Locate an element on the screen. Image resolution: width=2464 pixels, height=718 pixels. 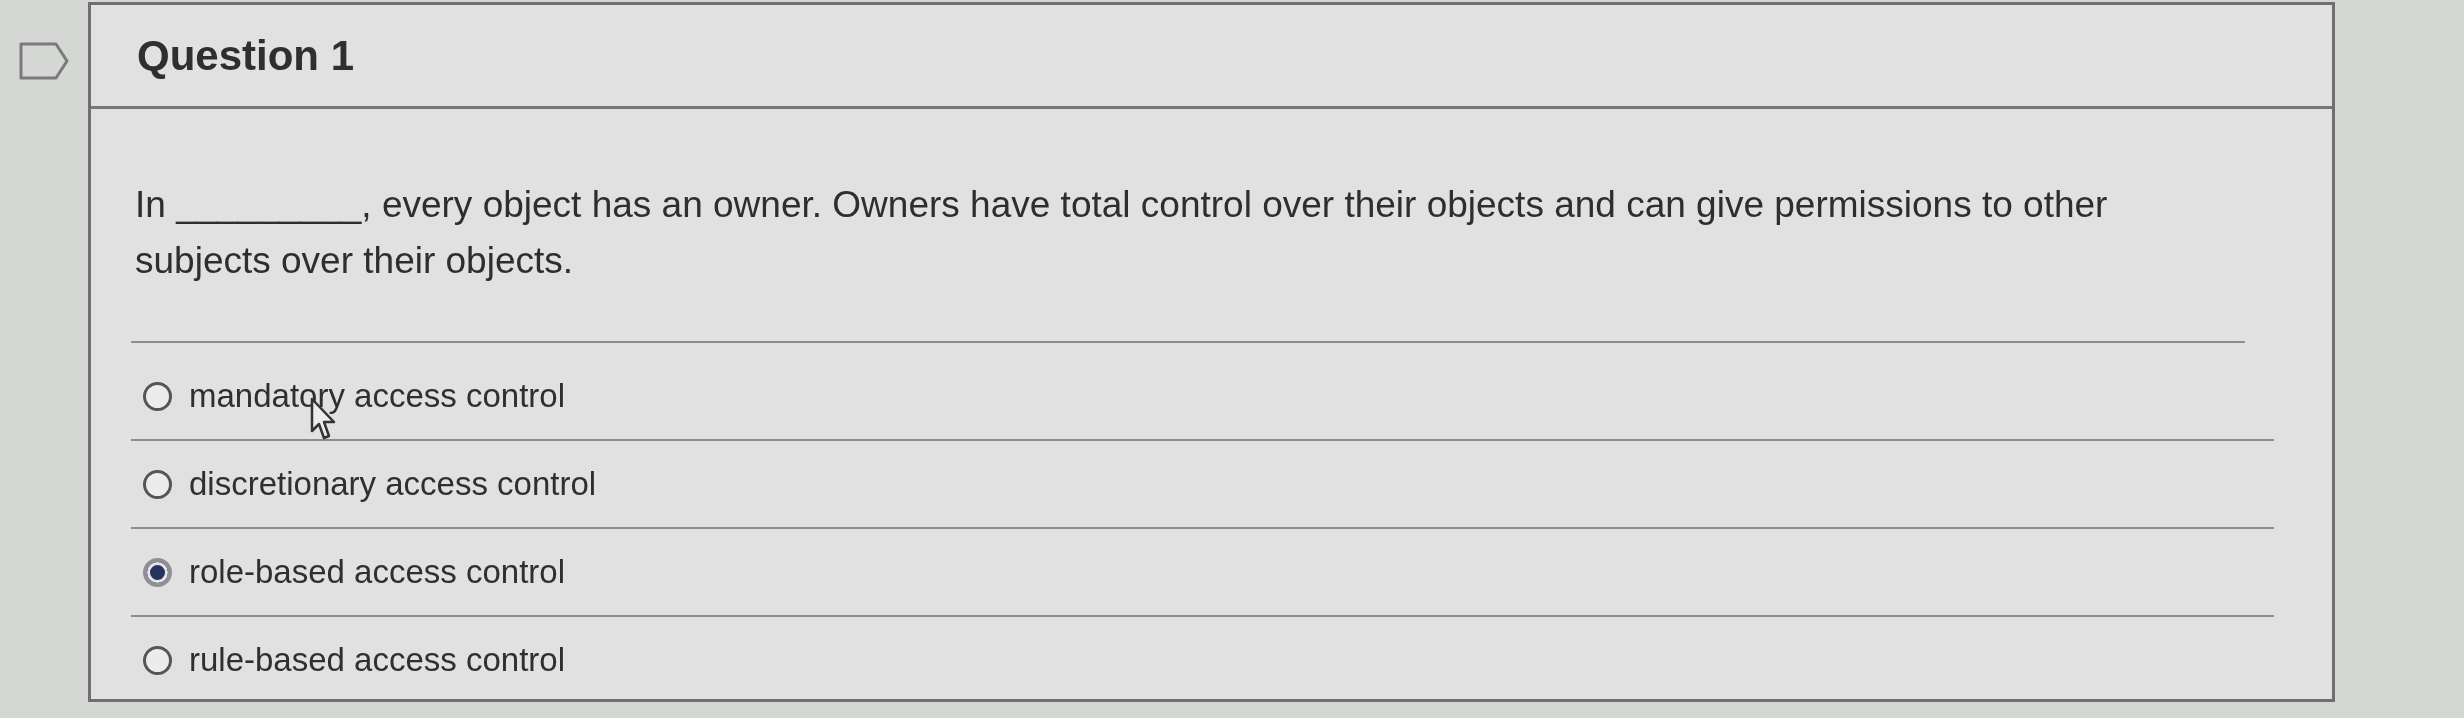
question-title: Question 1 is located at coordinates (246, 55).